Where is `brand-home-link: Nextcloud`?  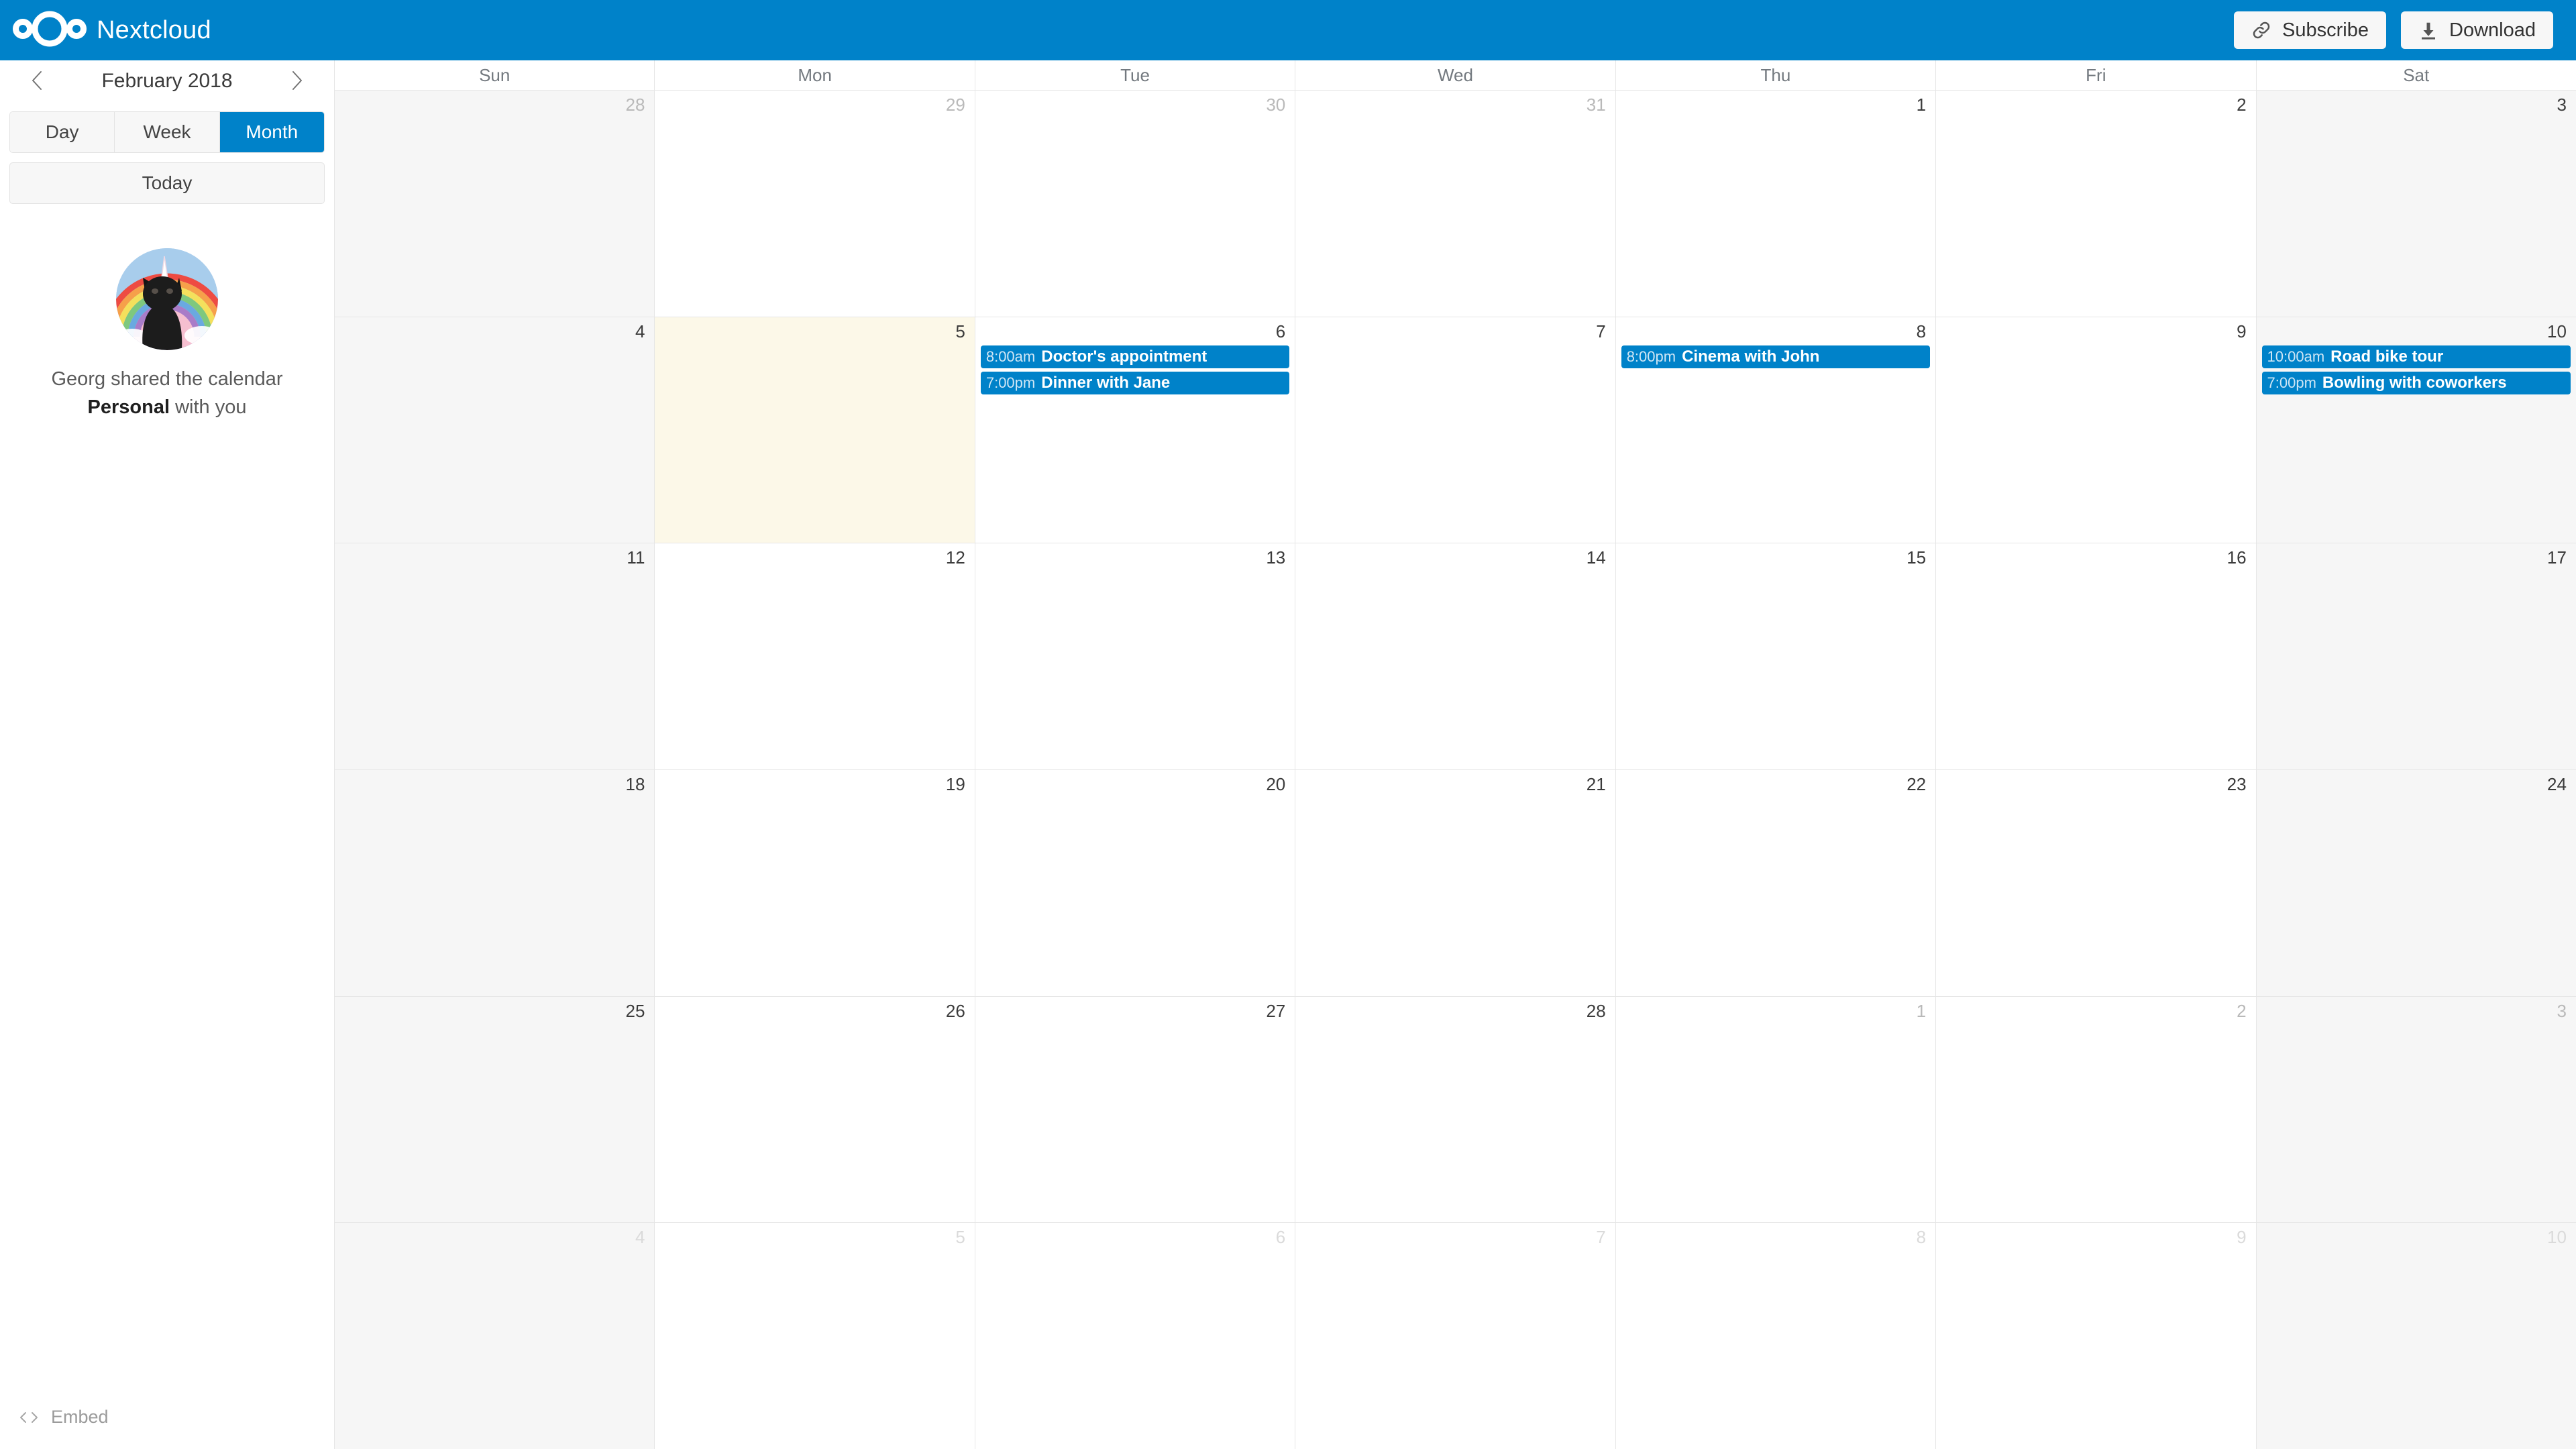
brand-home-link: Nextcloud is located at coordinates (105, 30).